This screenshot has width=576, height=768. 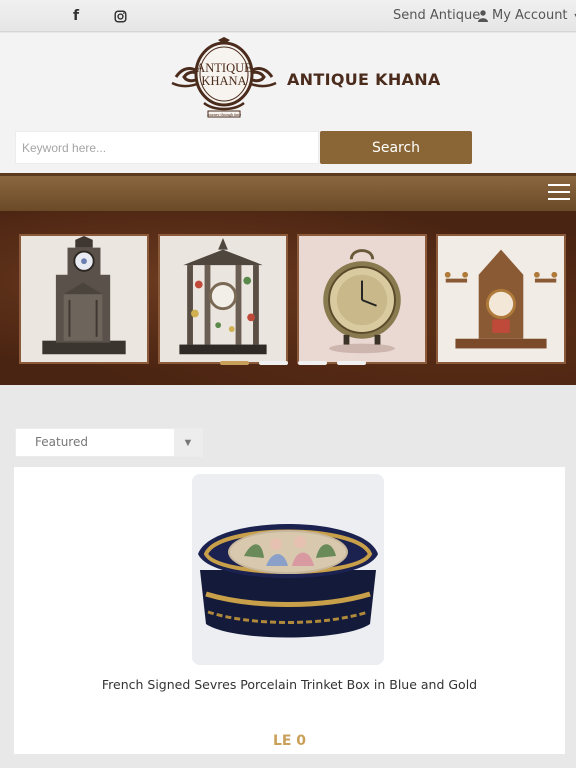 I want to click on sort-selected-value: Featured, so click(x=61, y=442).